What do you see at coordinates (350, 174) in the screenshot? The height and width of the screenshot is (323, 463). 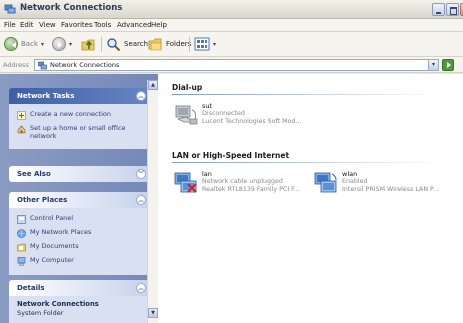 I see `connection-name: wlan` at bounding box center [350, 174].